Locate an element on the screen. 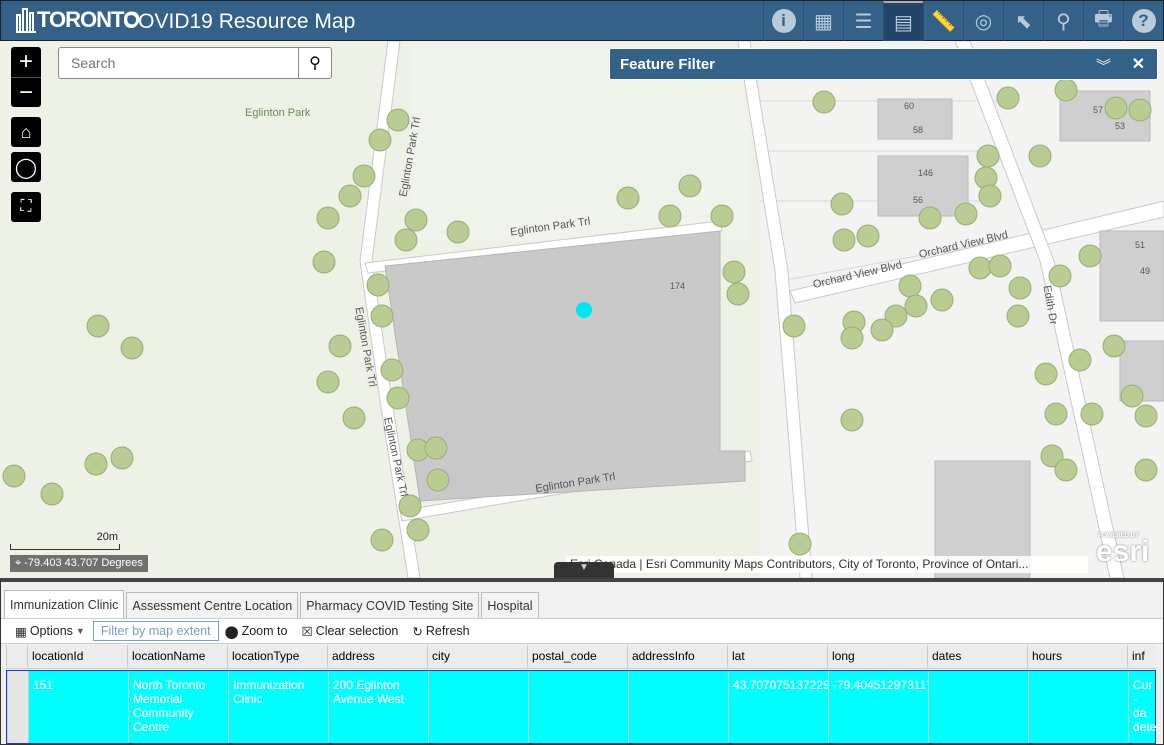 The image size is (1164, 745). search-button: ⚲ is located at coordinates (314, 63).